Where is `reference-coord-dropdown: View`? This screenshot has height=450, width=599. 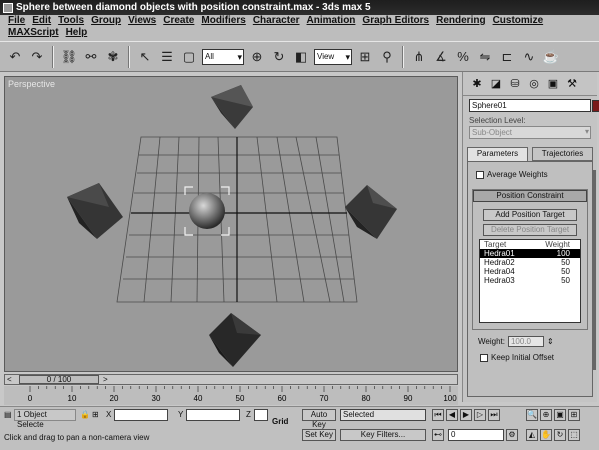 reference-coord-dropdown: View is located at coordinates (333, 56).